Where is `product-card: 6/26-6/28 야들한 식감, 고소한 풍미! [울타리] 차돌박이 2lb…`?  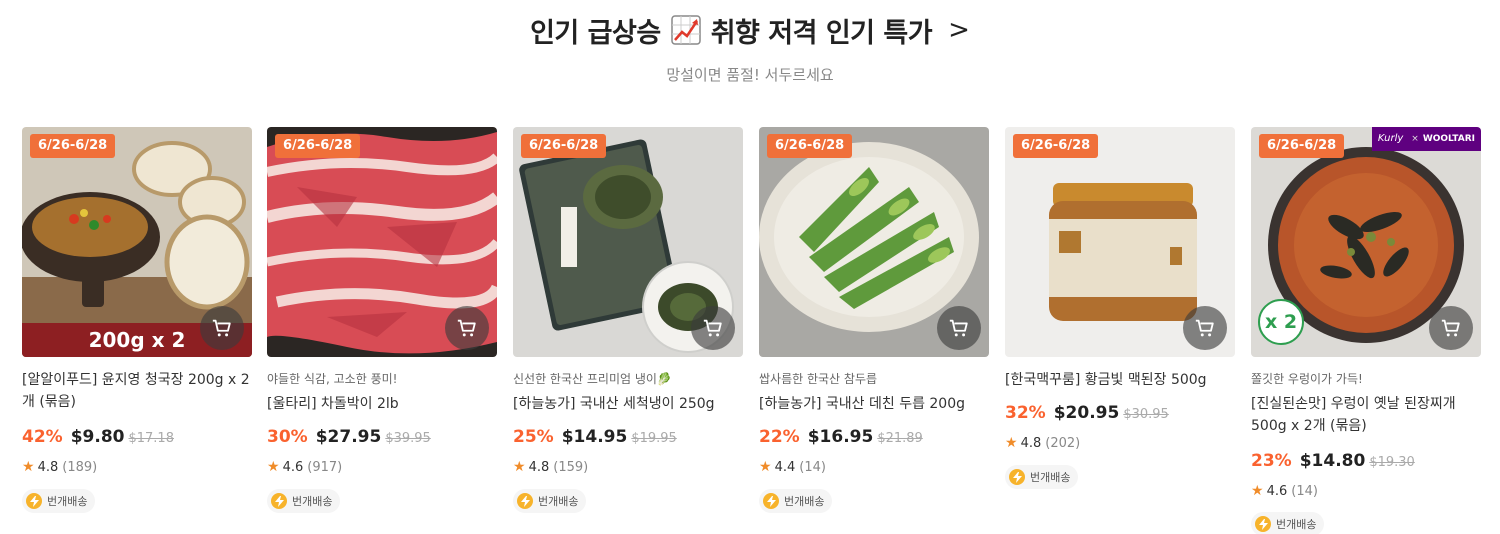
product-card: 6/26-6/28 야들한 식감, 고소한 풍미! [울타리] 차돌박이 2lb… is located at coordinates (382, 330).